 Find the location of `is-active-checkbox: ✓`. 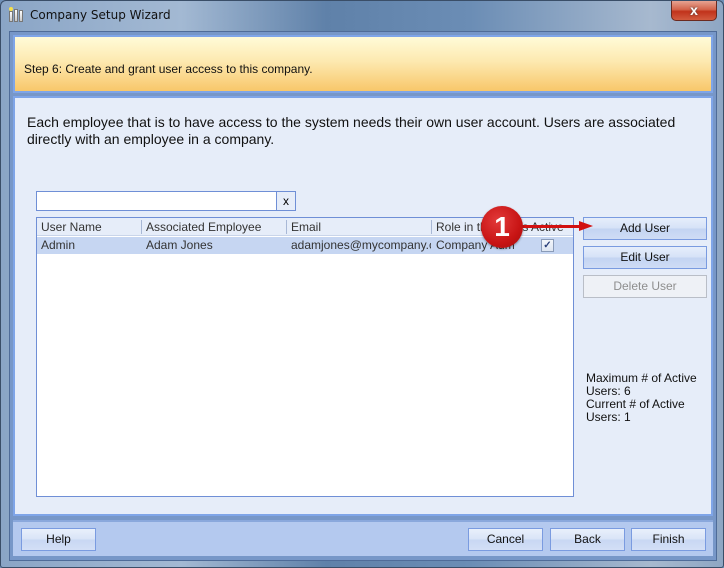

is-active-checkbox: ✓ is located at coordinates (547, 245).